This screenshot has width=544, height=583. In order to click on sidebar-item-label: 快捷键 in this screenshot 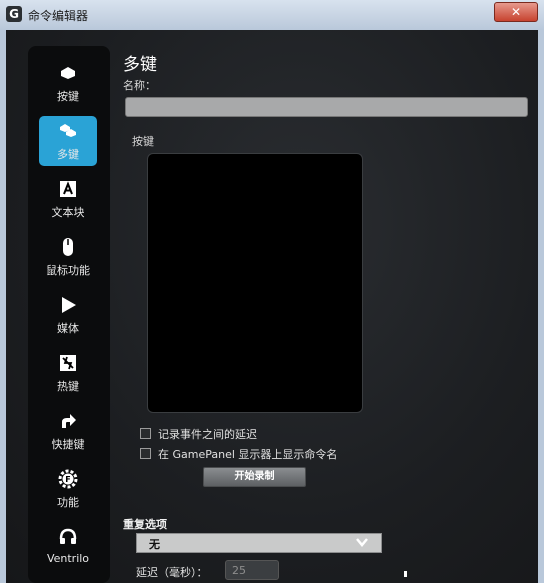, I will do `click(68, 444)`.